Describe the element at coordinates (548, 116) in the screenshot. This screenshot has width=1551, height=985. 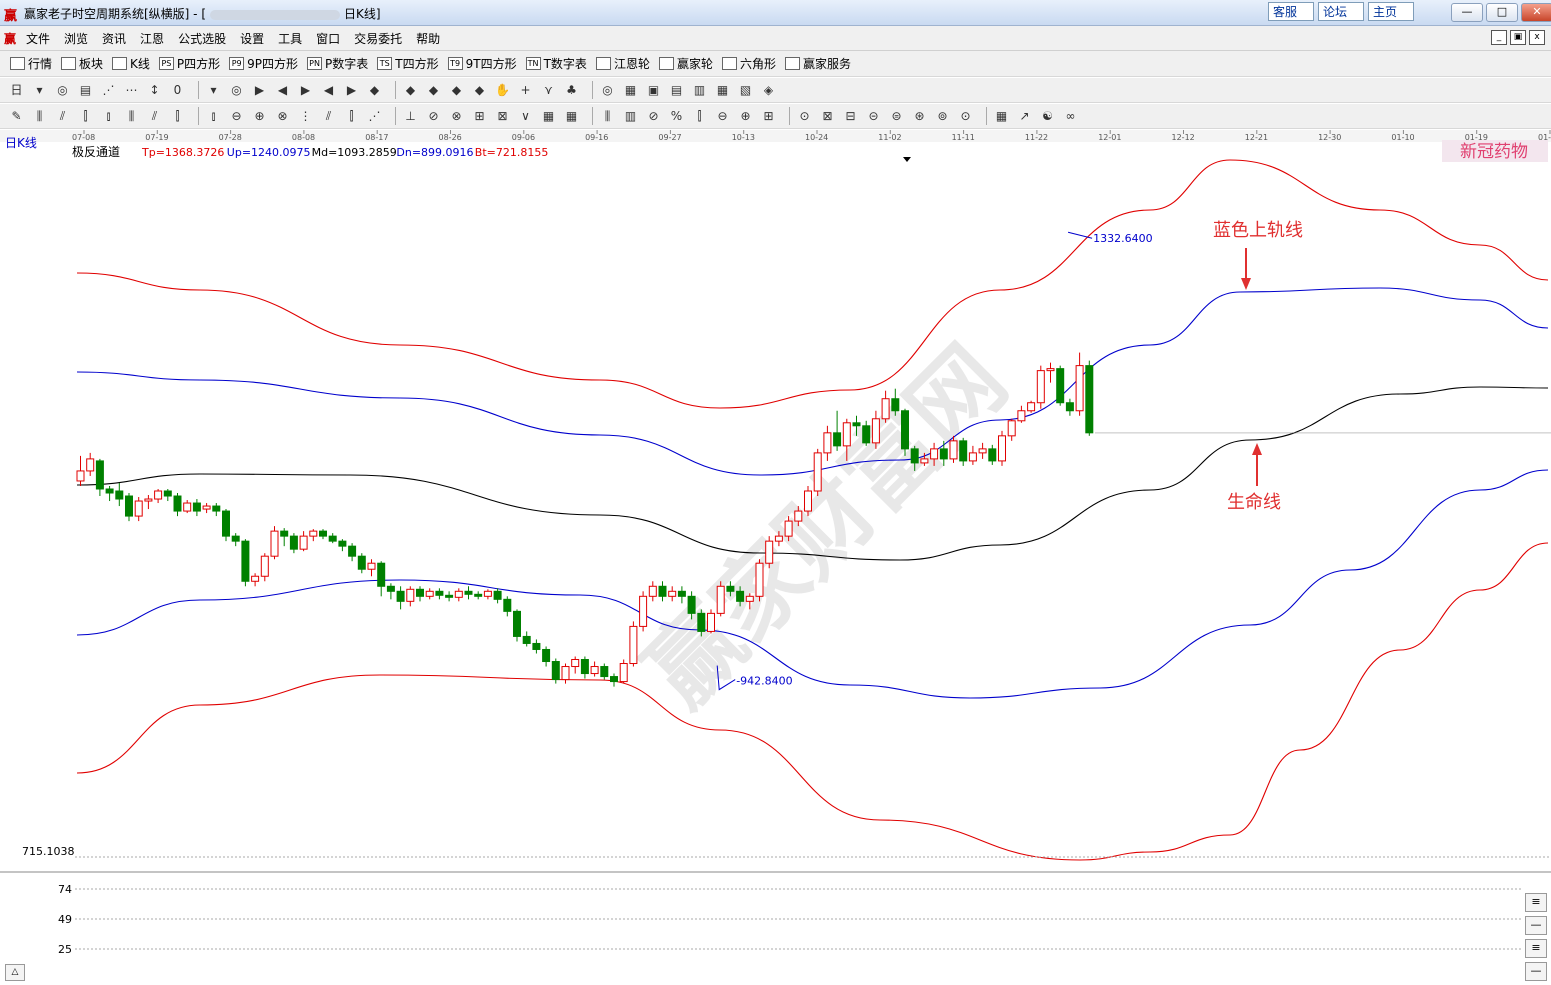
I see `gann-tool-icon-22: ▦` at that location.